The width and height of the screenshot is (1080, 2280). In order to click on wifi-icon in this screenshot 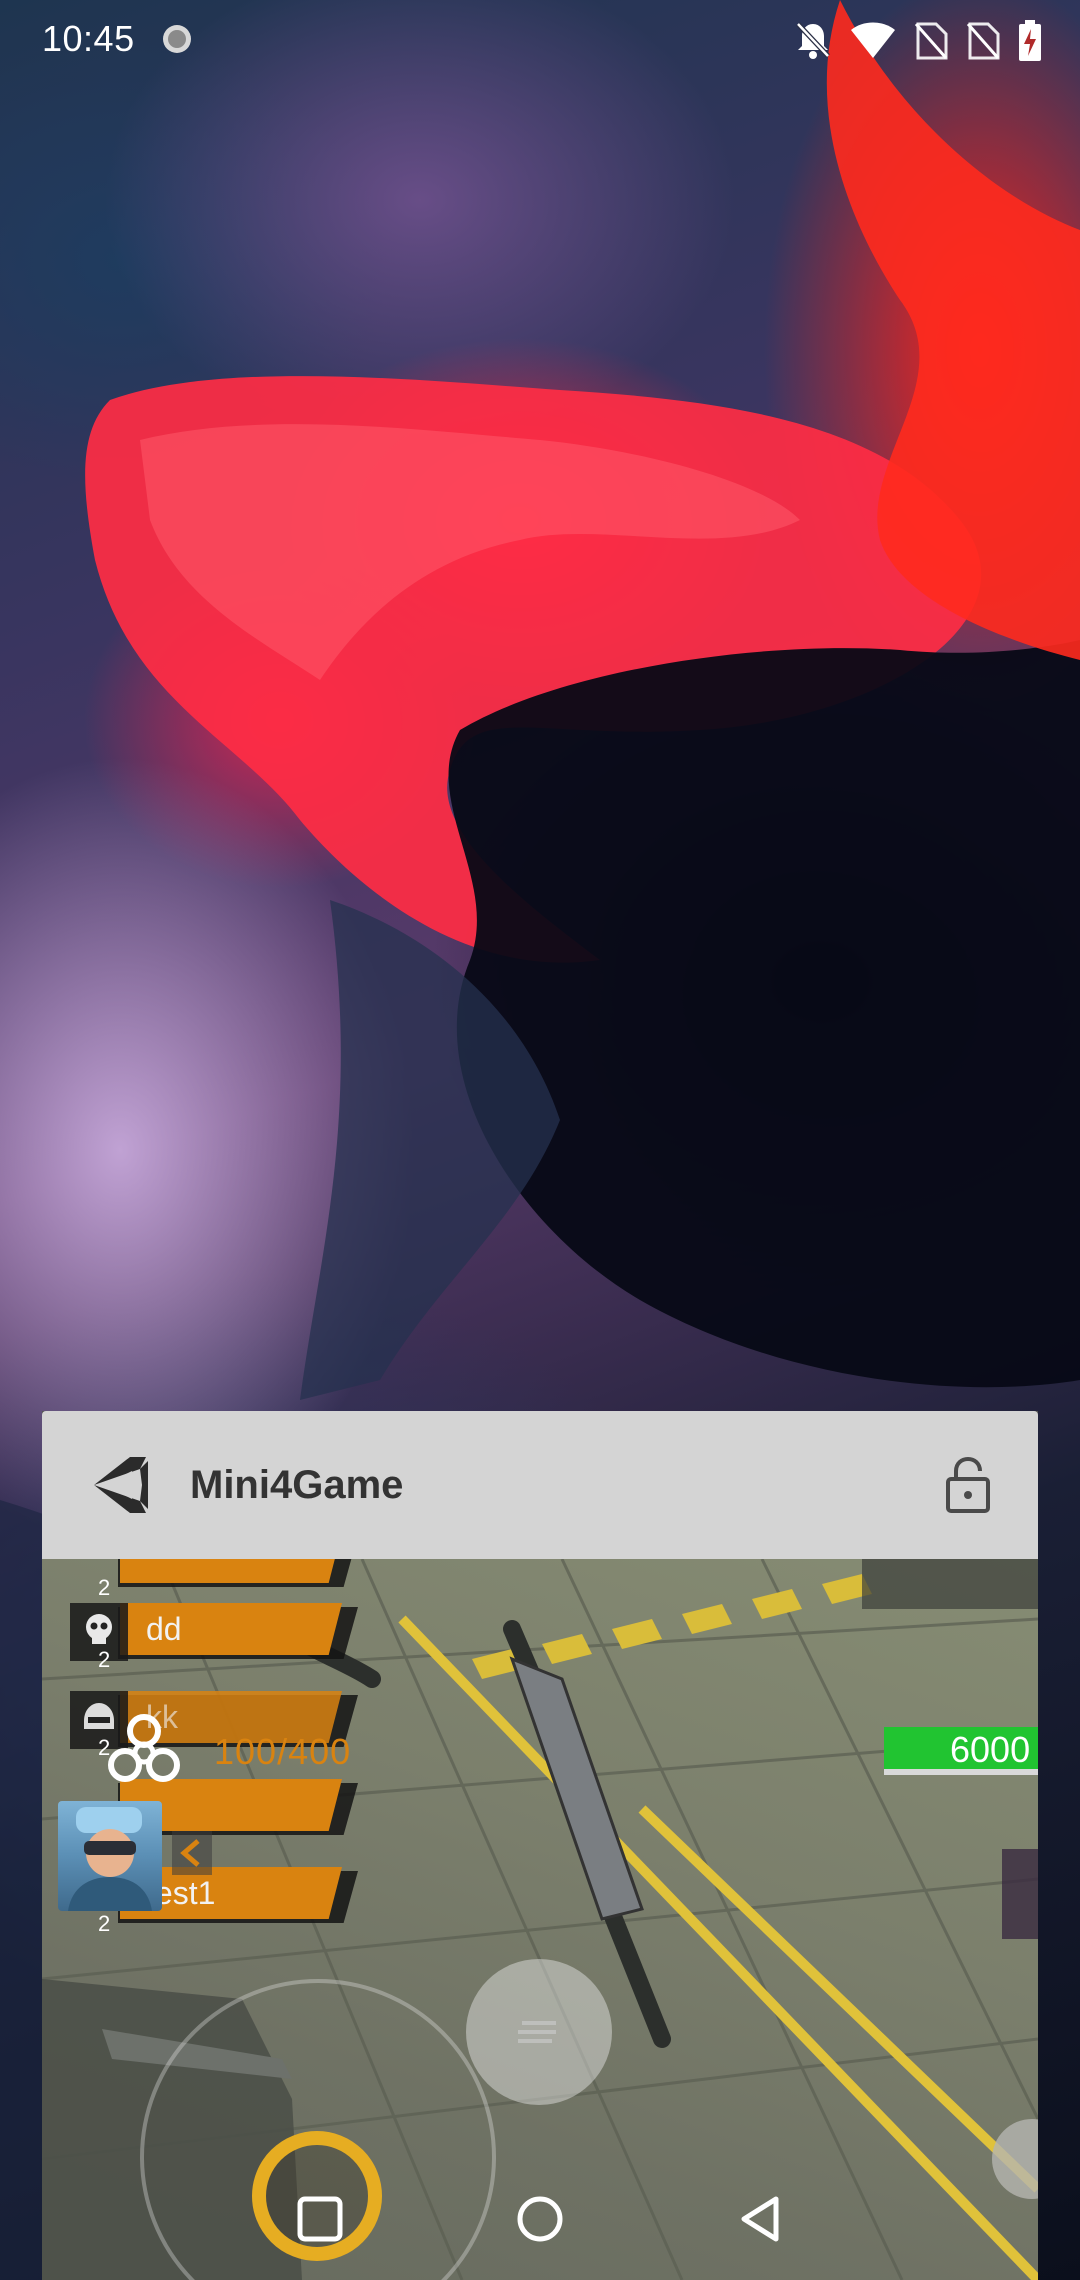, I will do `click(873, 40)`.